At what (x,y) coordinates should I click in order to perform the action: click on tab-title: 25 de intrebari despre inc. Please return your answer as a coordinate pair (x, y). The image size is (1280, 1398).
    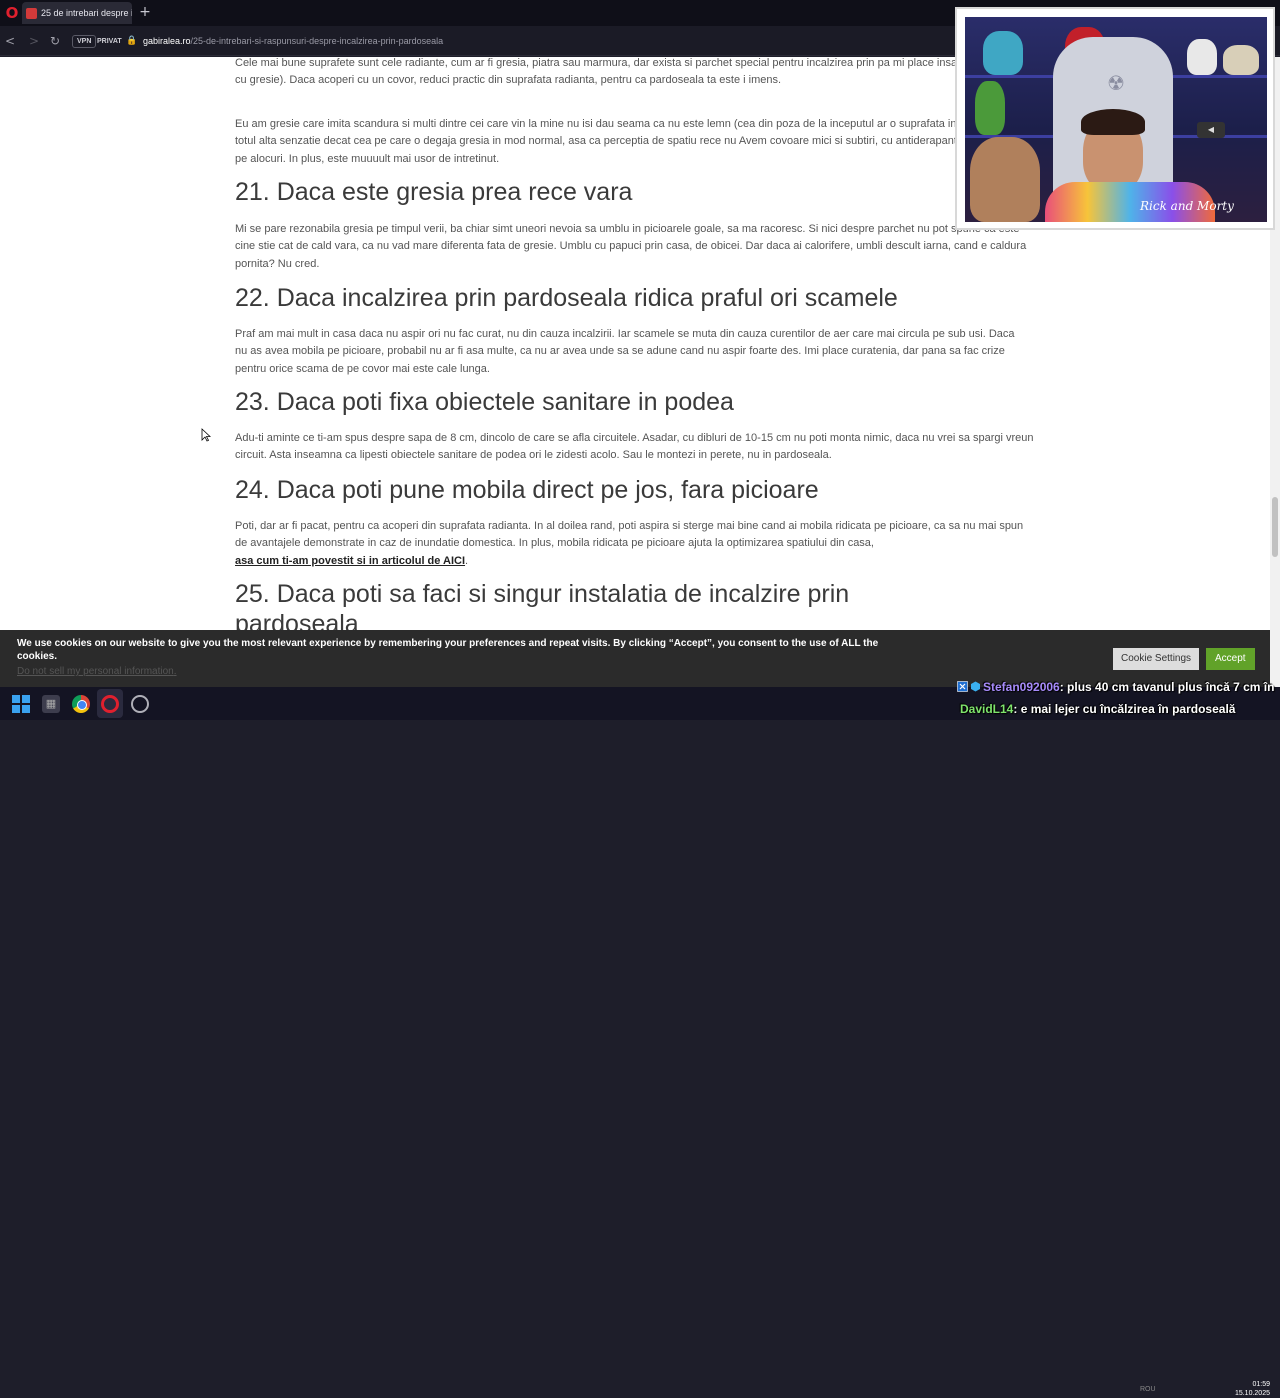
    Looking at the image, I should click on (86, 13).